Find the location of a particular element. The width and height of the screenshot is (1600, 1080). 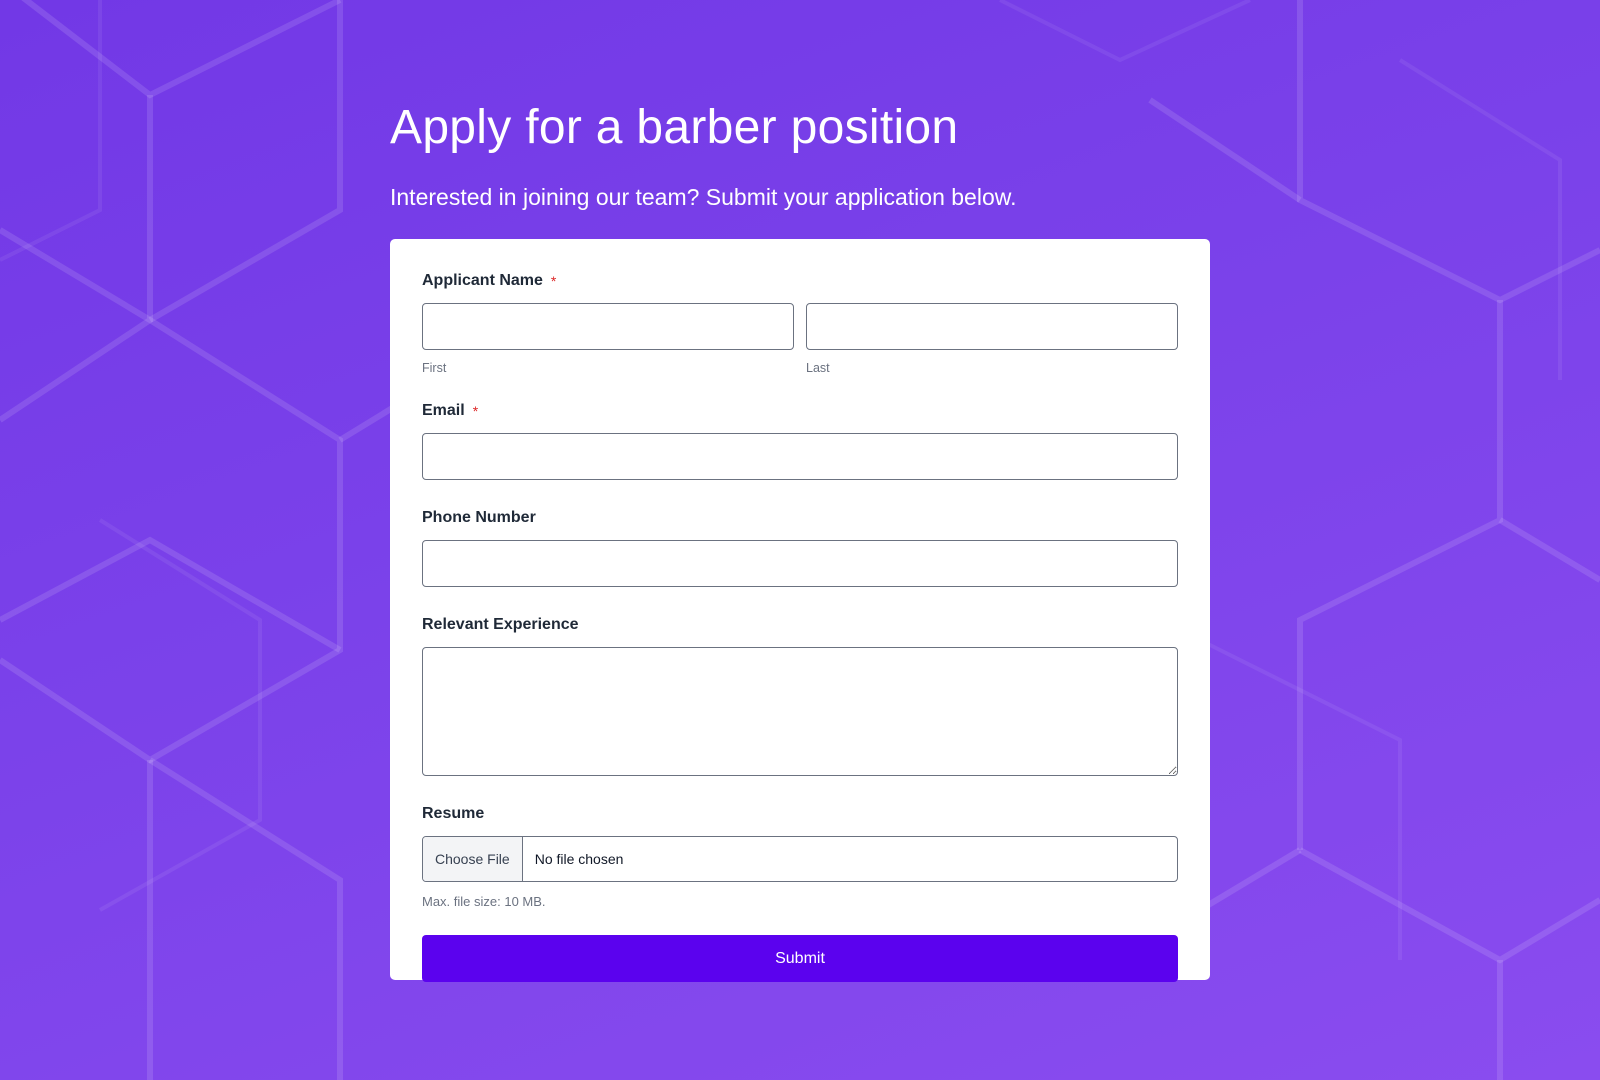

phone-input is located at coordinates (800, 563).